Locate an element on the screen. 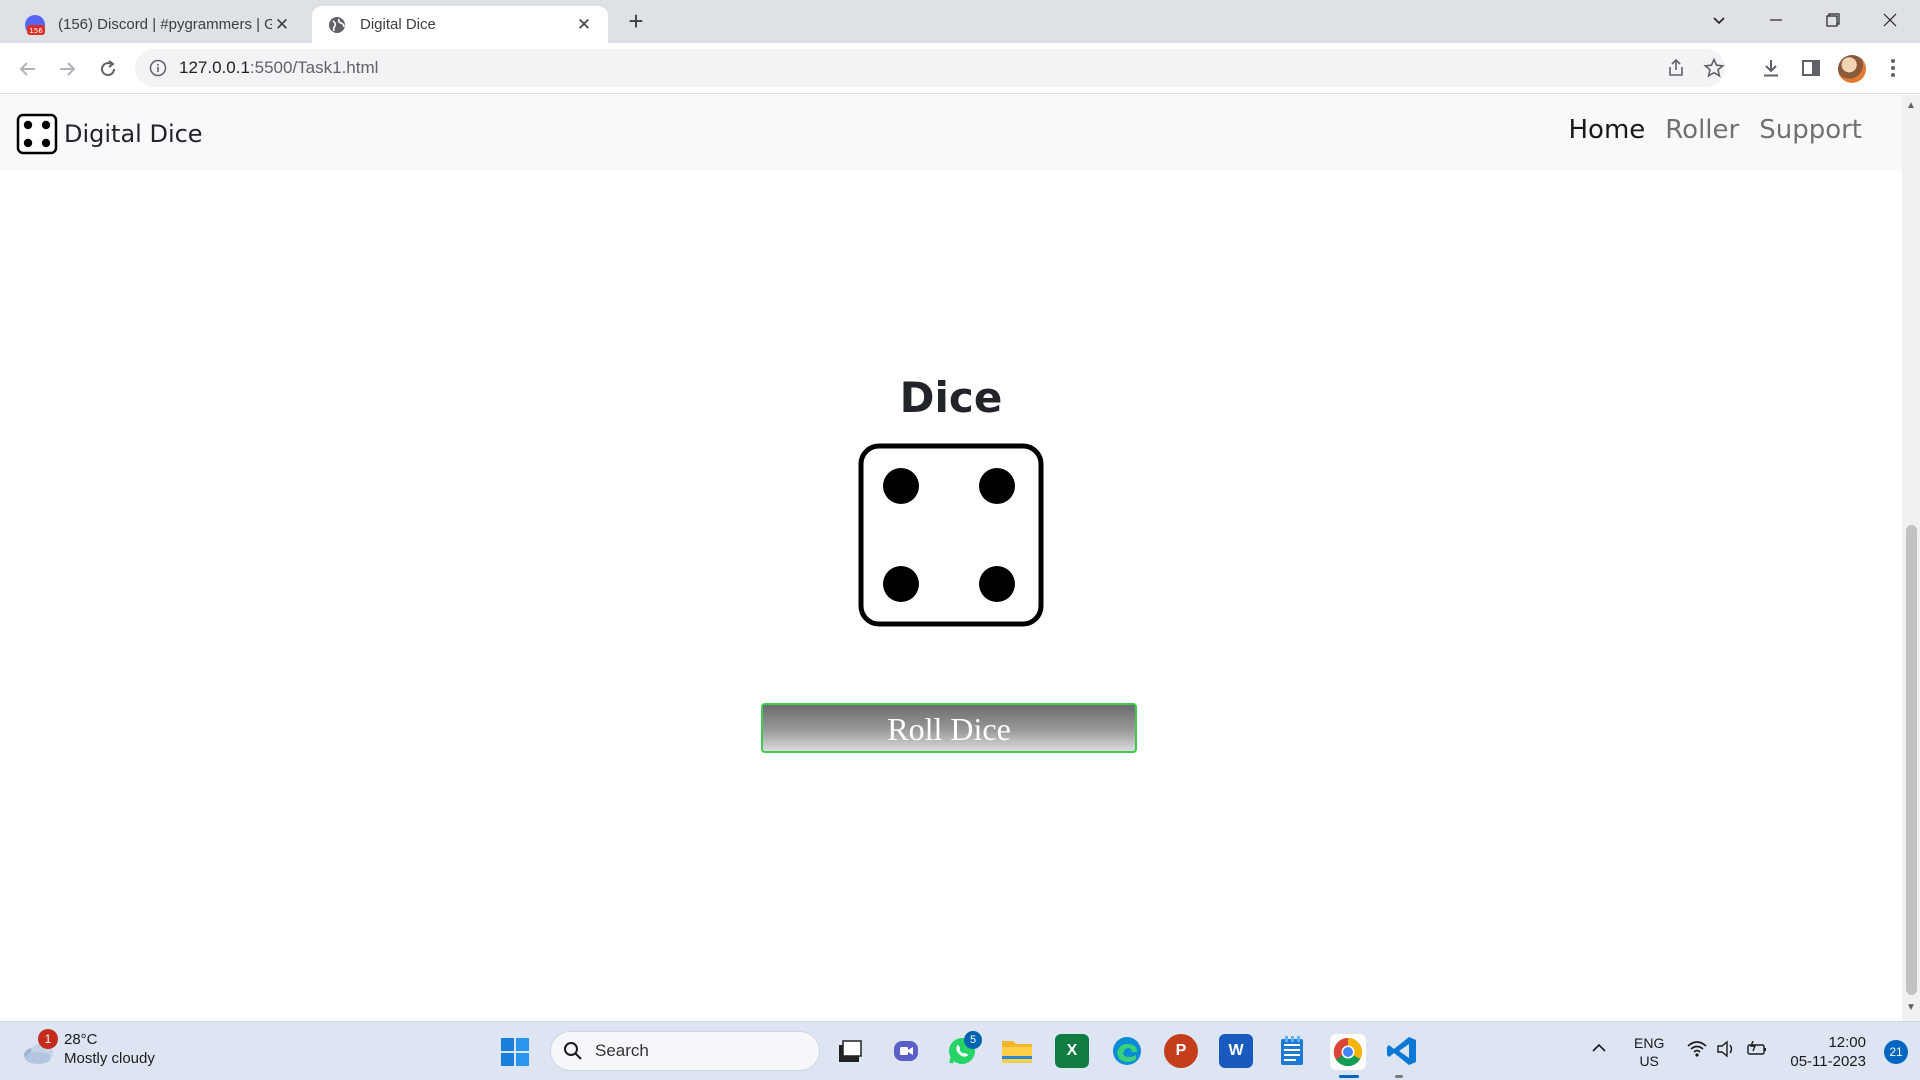 The height and width of the screenshot is (1080, 1920). dice-heading: Dice is located at coordinates (951, 397).